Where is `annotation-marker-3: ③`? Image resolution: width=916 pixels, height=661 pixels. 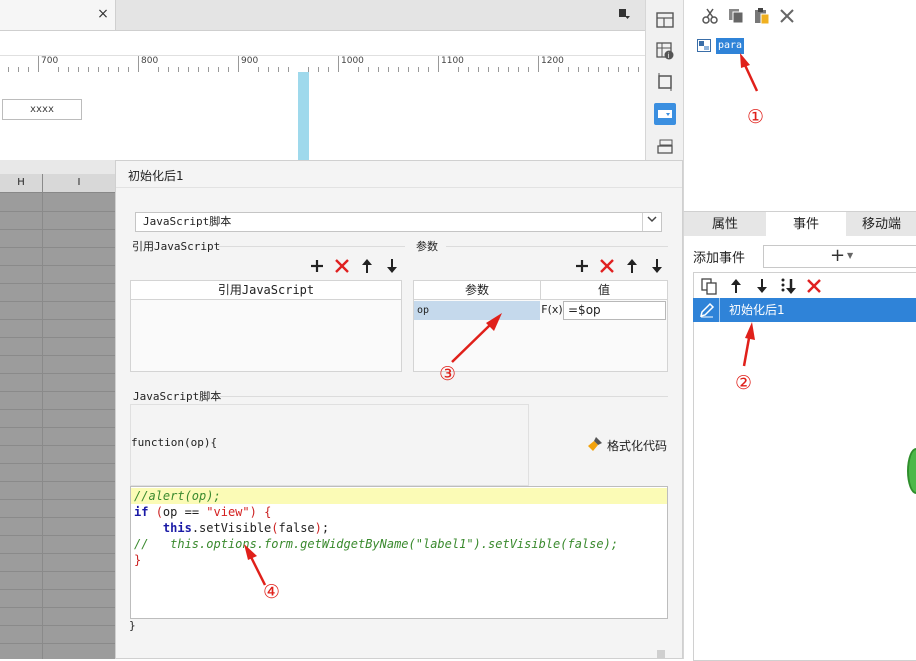 annotation-marker-3: ③ is located at coordinates (448, 374).